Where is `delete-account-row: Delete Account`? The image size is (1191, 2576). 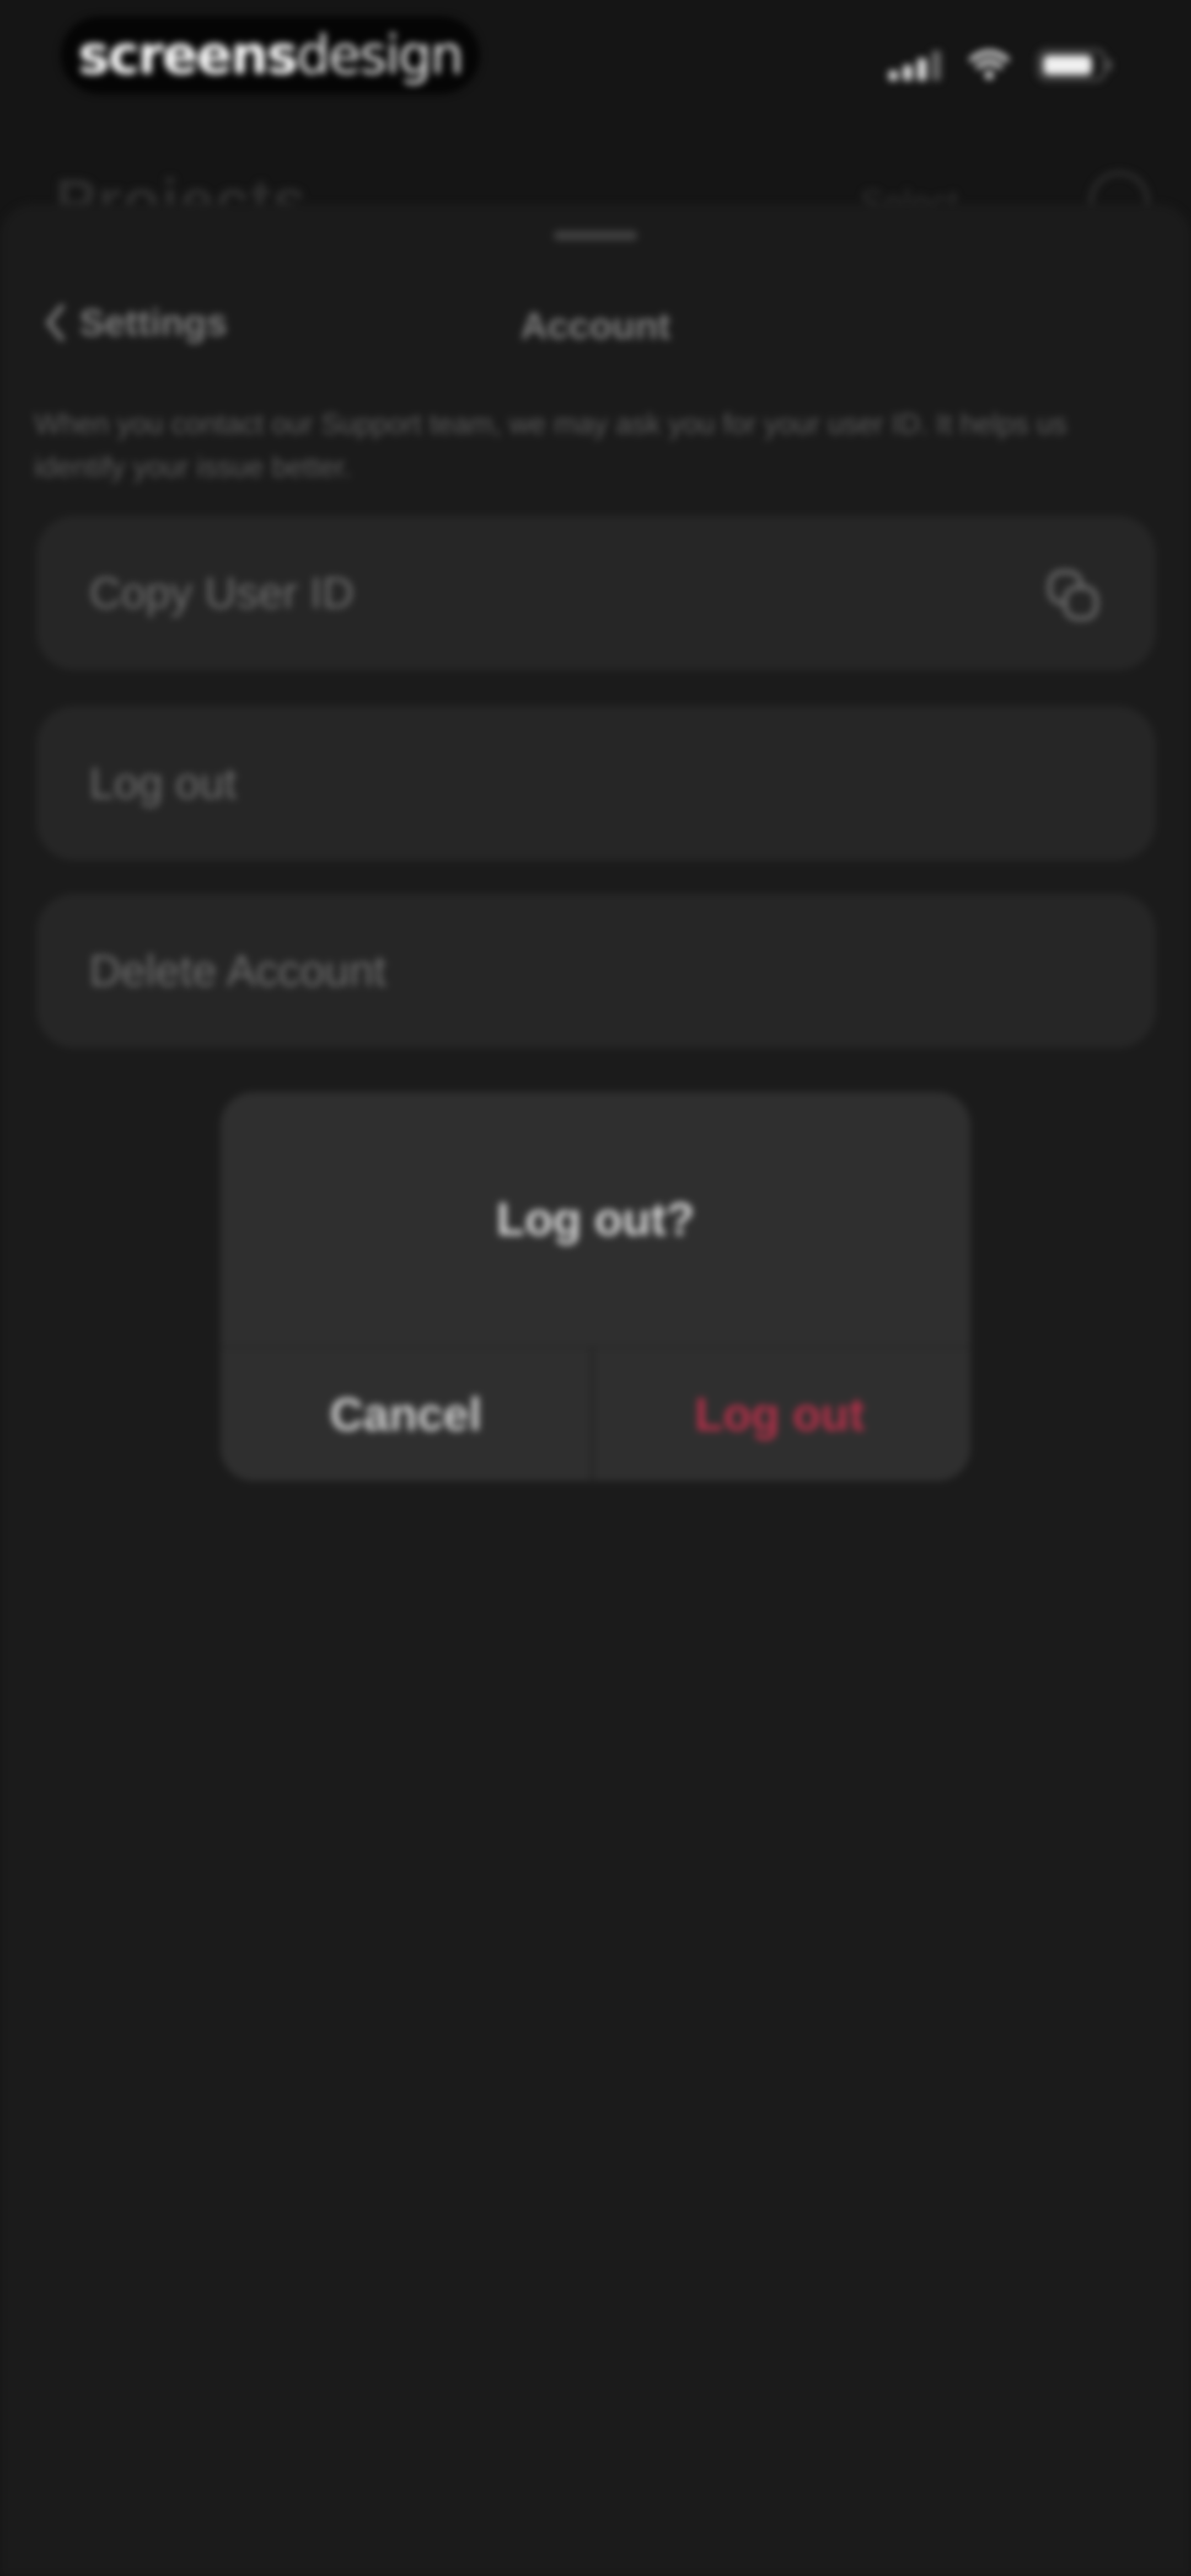
delete-account-row: Delete Account is located at coordinates (596, 971).